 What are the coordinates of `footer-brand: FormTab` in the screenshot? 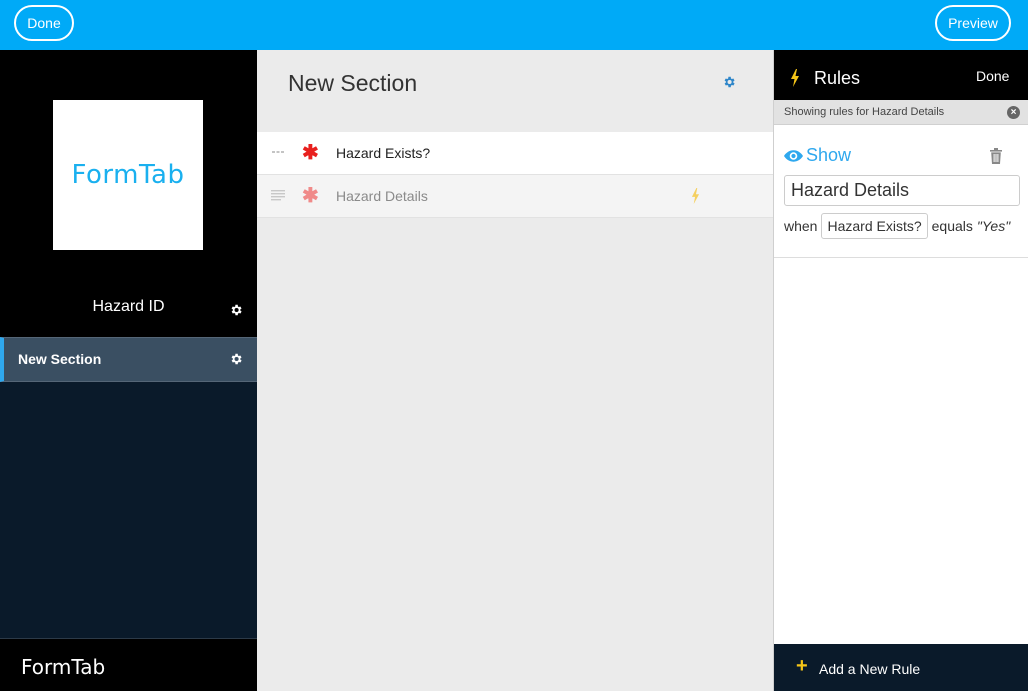 It's located at (63, 667).